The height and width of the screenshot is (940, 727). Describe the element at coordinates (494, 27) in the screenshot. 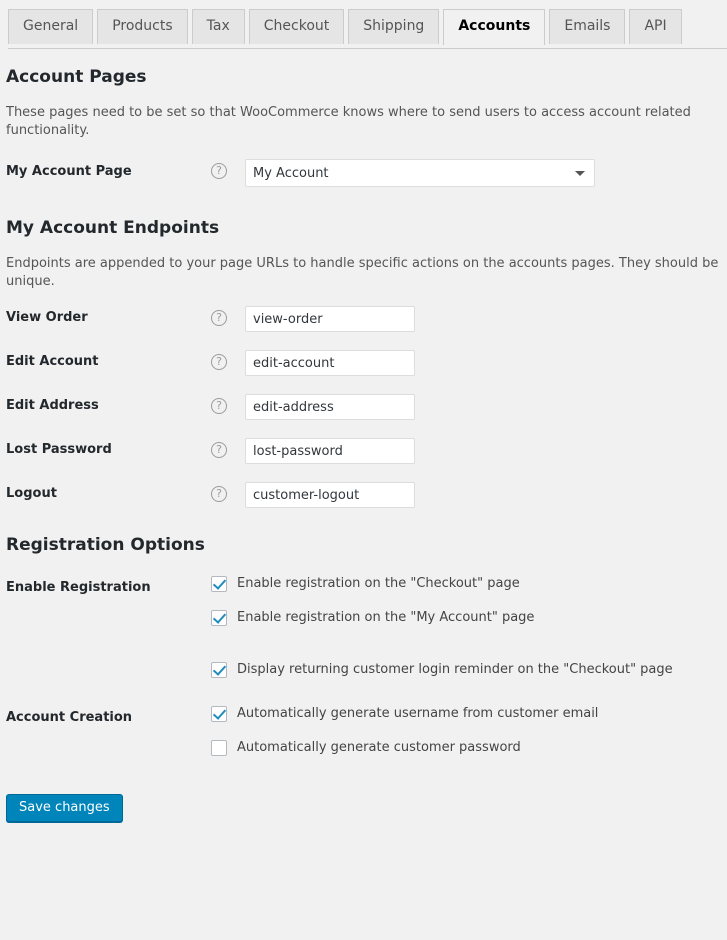

I see `tab-accounts: Accounts` at that location.